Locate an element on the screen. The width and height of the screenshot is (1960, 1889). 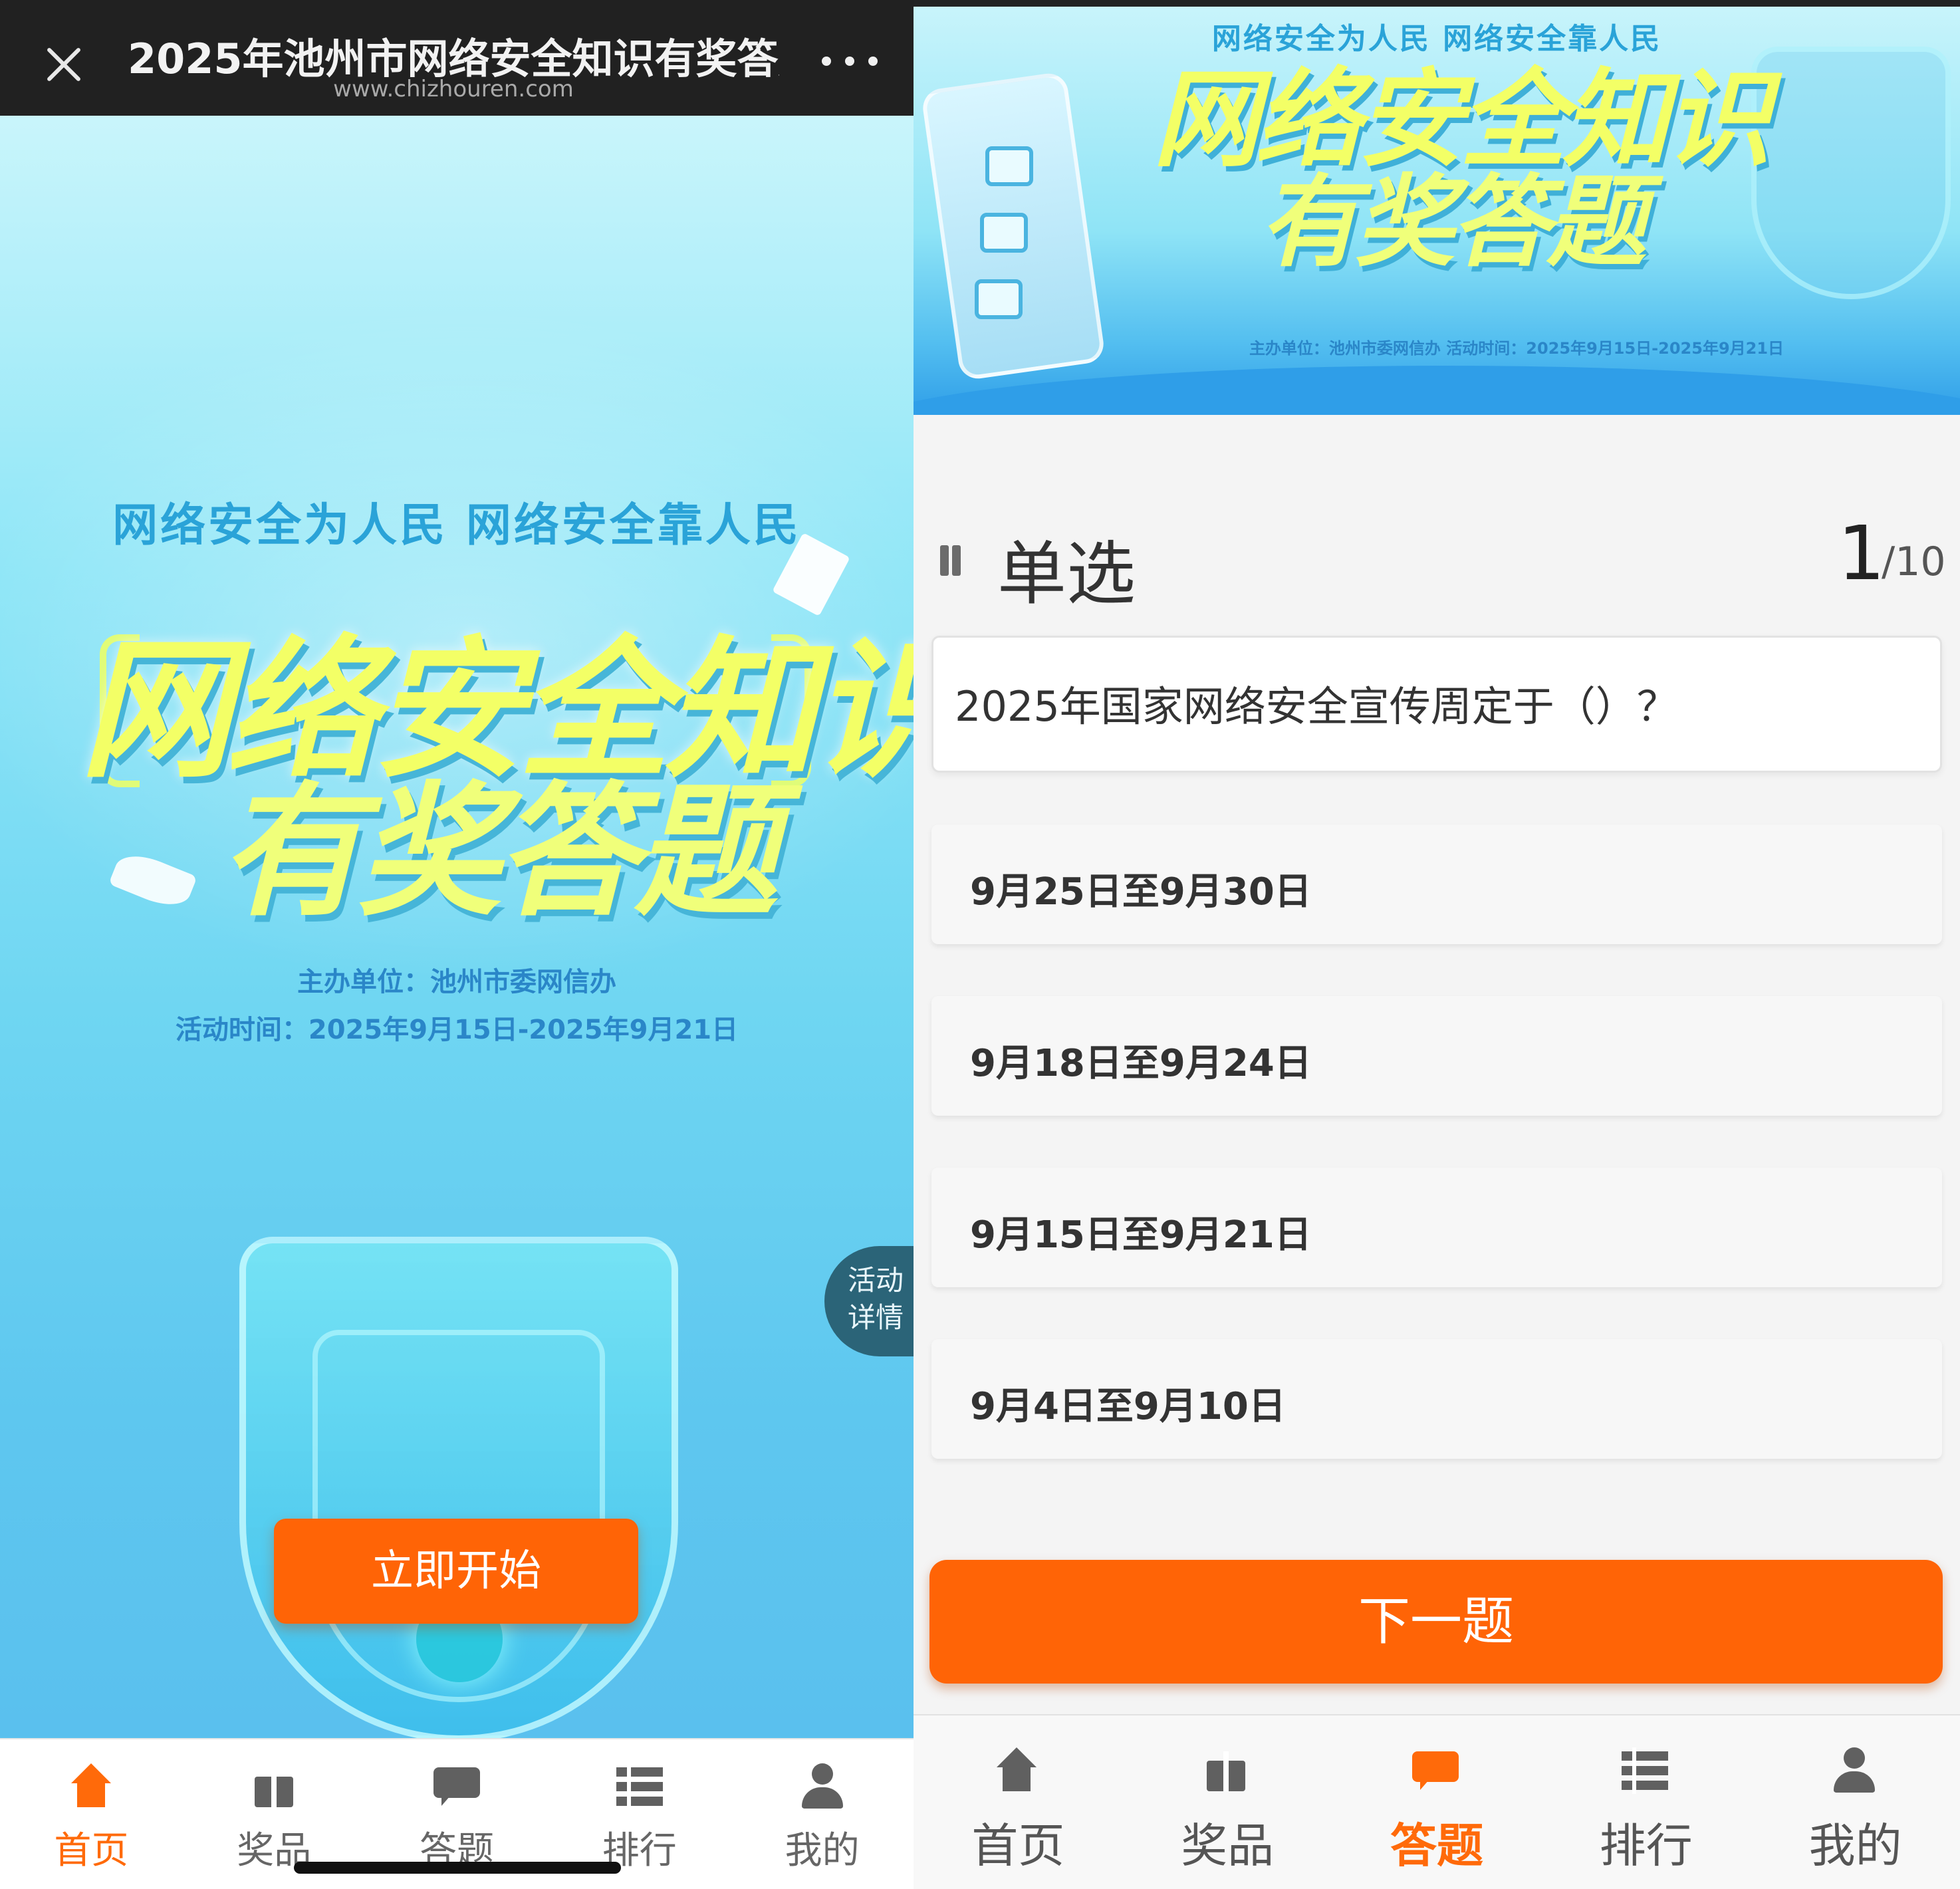
banner-subtitle: 有奖答题 is located at coordinates (1452, 223).